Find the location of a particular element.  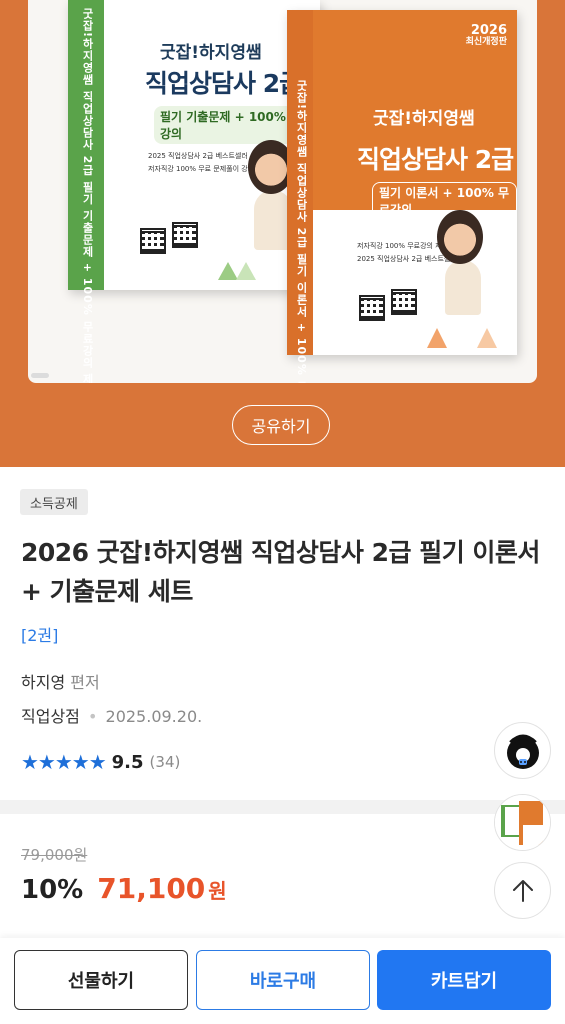

gift-button: 선물하기 is located at coordinates (101, 980).